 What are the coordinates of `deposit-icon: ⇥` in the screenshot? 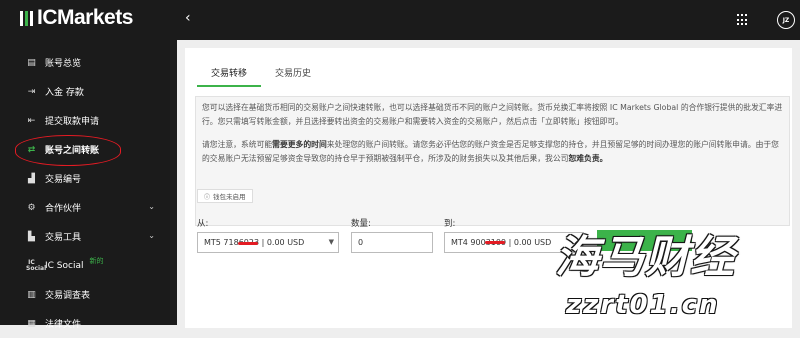 It's located at (31, 91).